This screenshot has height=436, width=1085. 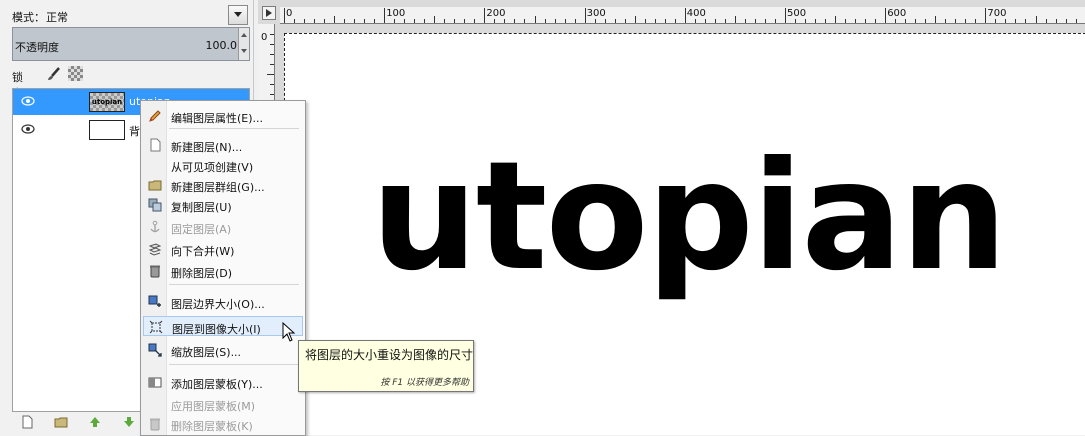 What do you see at coordinates (234, 284) in the screenshot?
I see `menu-separator` at bounding box center [234, 284].